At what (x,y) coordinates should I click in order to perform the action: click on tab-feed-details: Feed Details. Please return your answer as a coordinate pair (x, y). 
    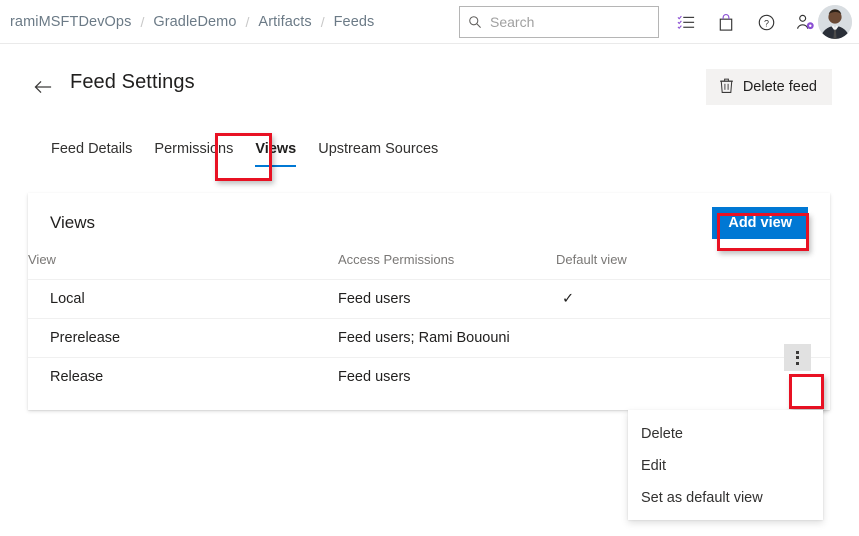
    Looking at the image, I should click on (91, 153).